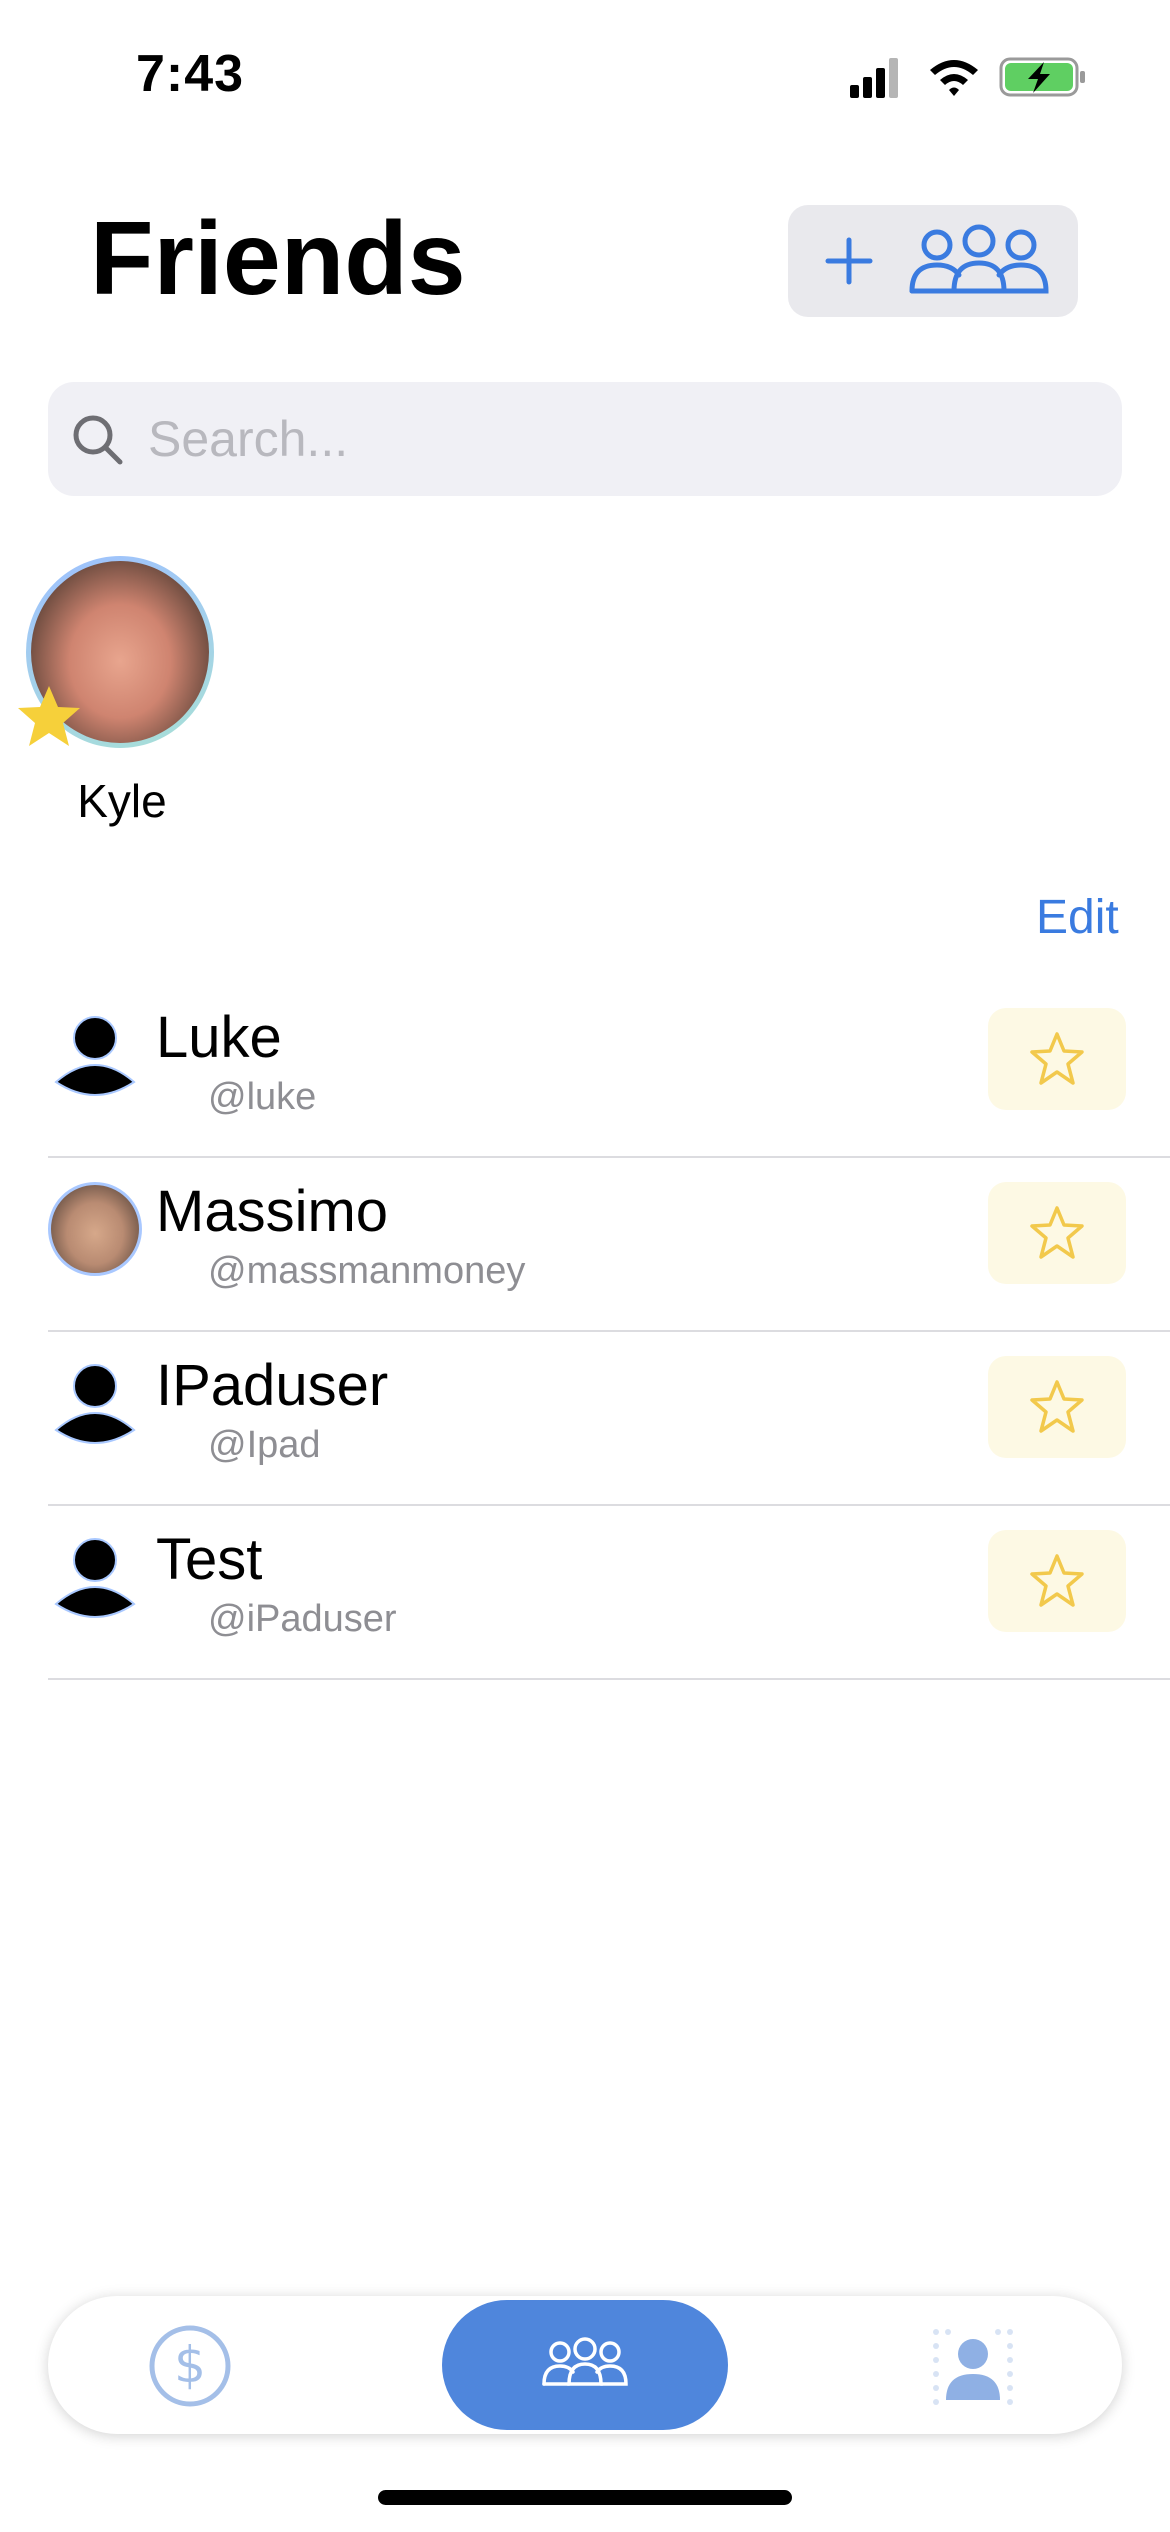 Image resolution: width=1170 pixels, height=2532 pixels. What do you see at coordinates (954, 78) in the screenshot?
I see `wifi-icon` at bounding box center [954, 78].